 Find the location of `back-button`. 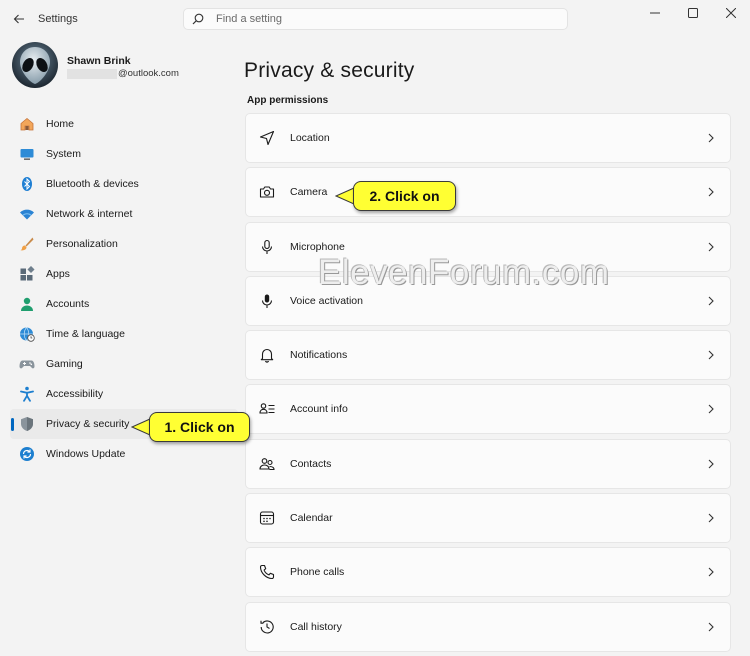

back-button is located at coordinates (19, 19).